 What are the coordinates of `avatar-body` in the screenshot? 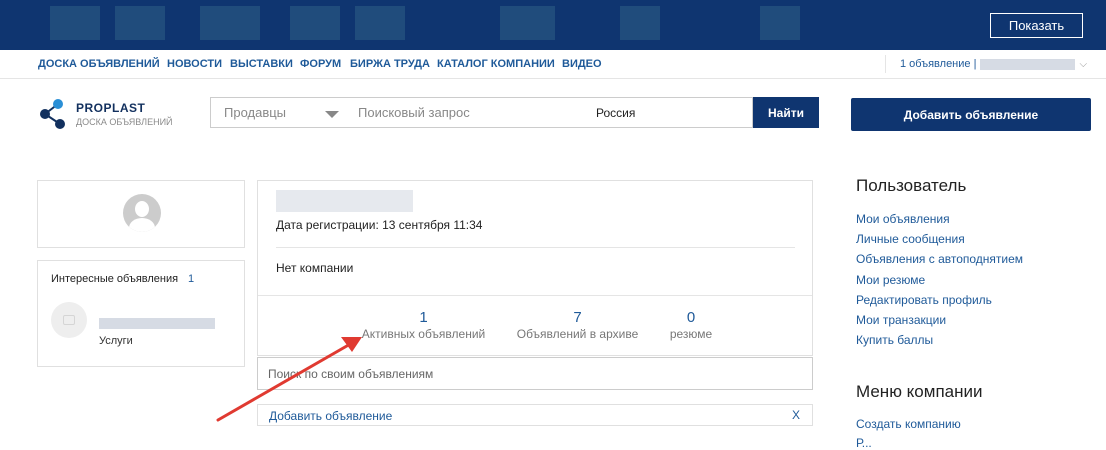 It's located at (142, 225).